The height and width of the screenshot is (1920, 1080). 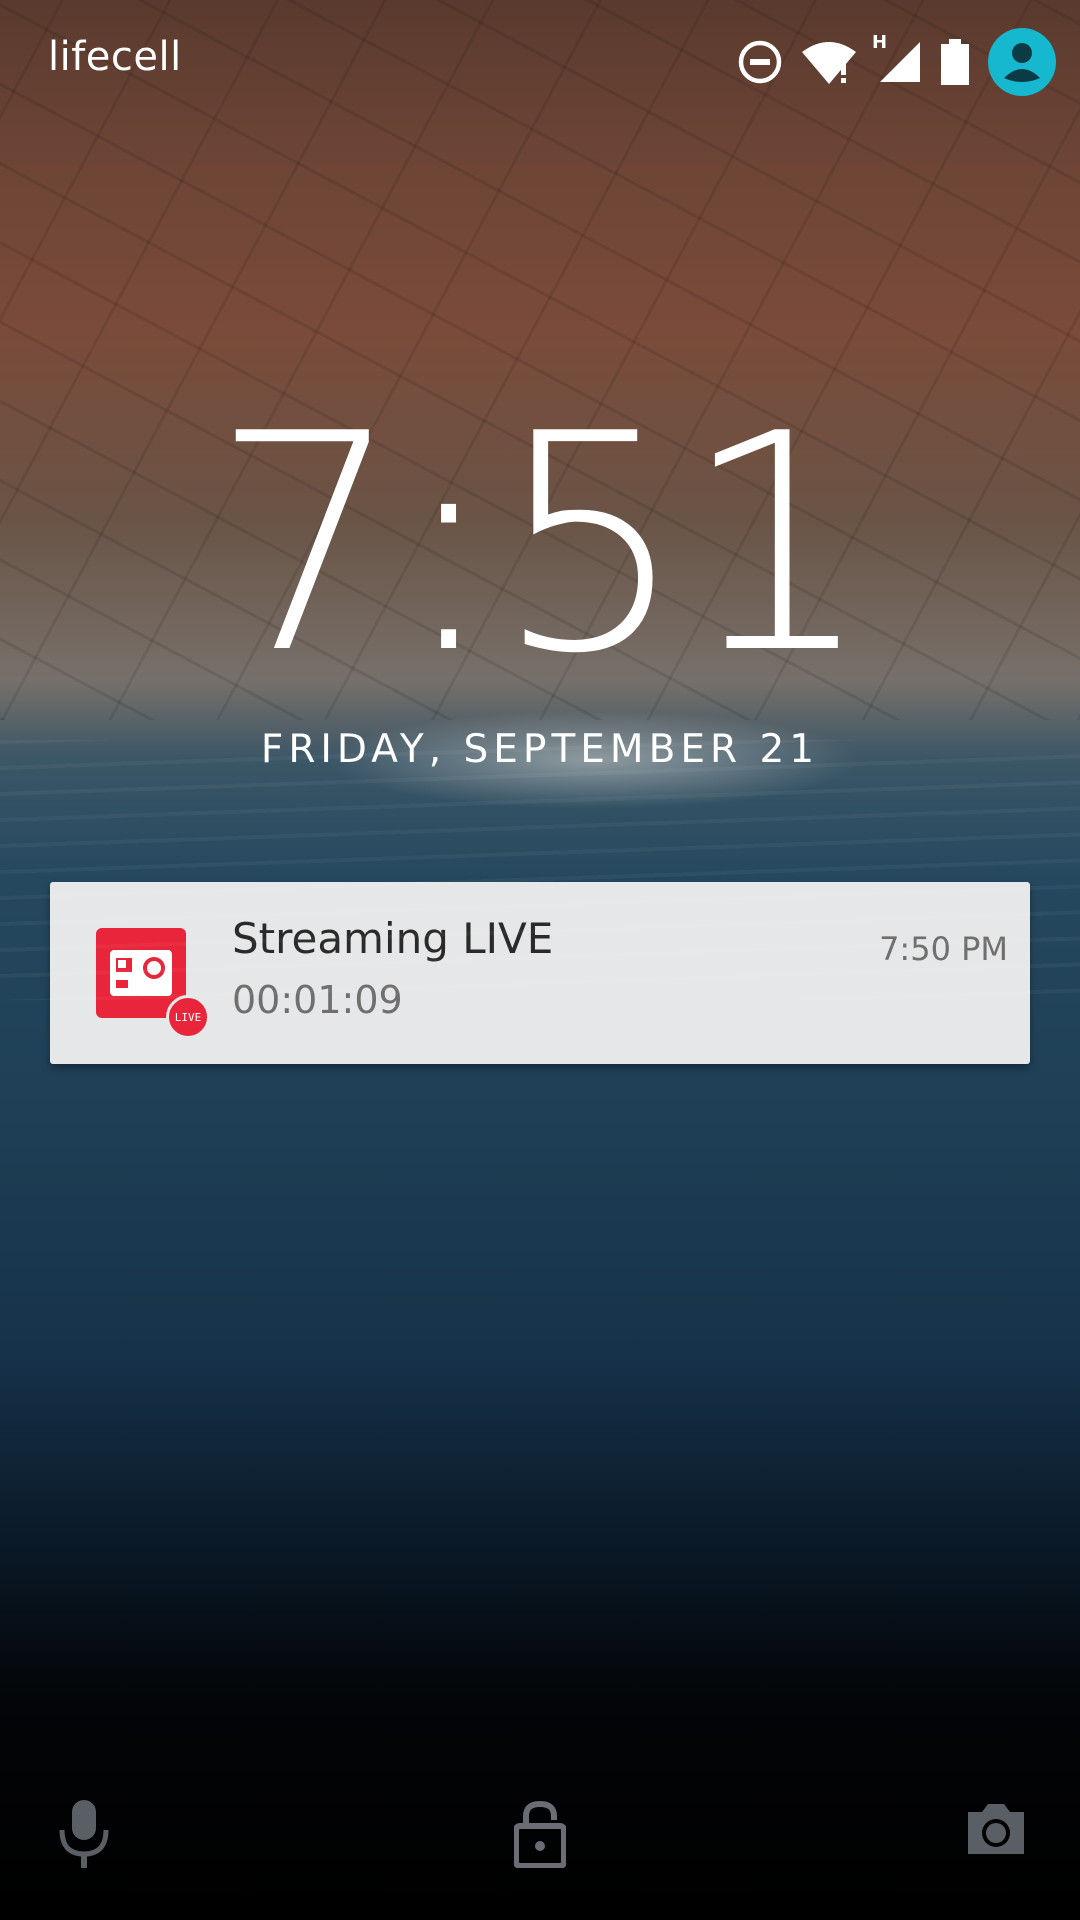 What do you see at coordinates (540, 749) in the screenshot?
I see `lockscreen-date: FRIDAY, SEPTEMBER 21` at bounding box center [540, 749].